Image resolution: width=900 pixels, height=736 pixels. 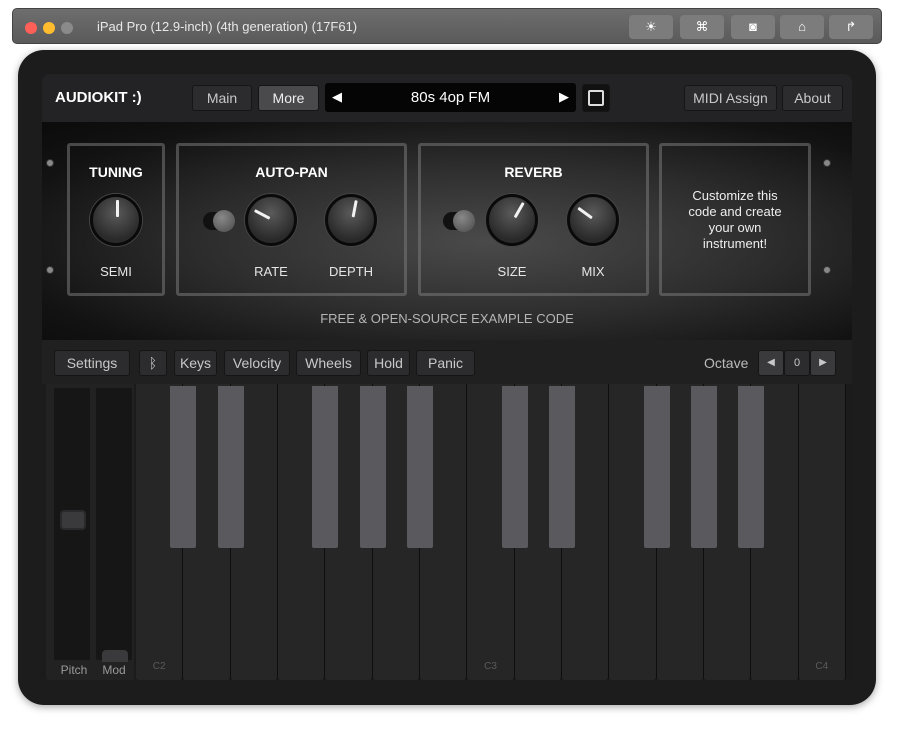 I want to click on footer-text: FREE & OPEN-SOURCE EXAMPLE CODE, so click(x=447, y=318).